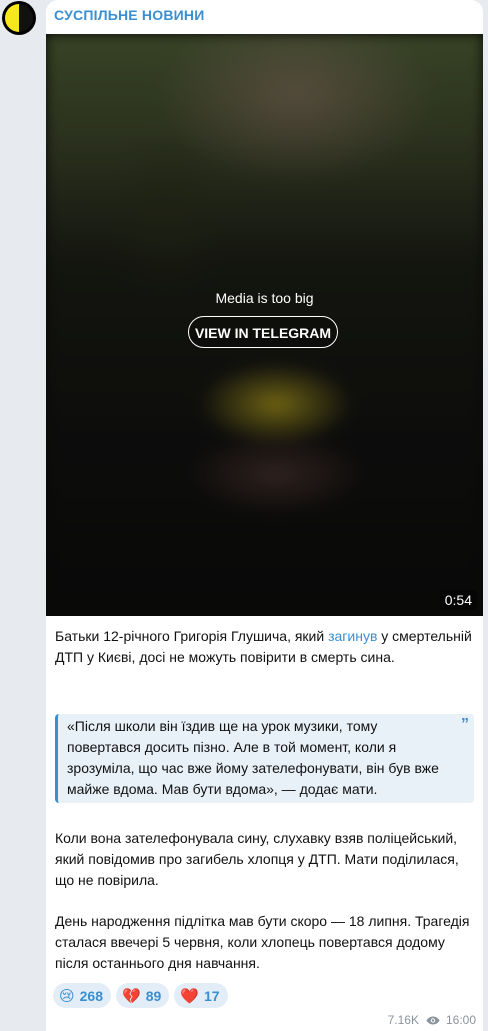 The height and width of the screenshot is (1031, 488). What do you see at coordinates (129, 15) in the screenshot?
I see `channel-name: СУСПІЛЬНЕ НОВИНИ` at bounding box center [129, 15].